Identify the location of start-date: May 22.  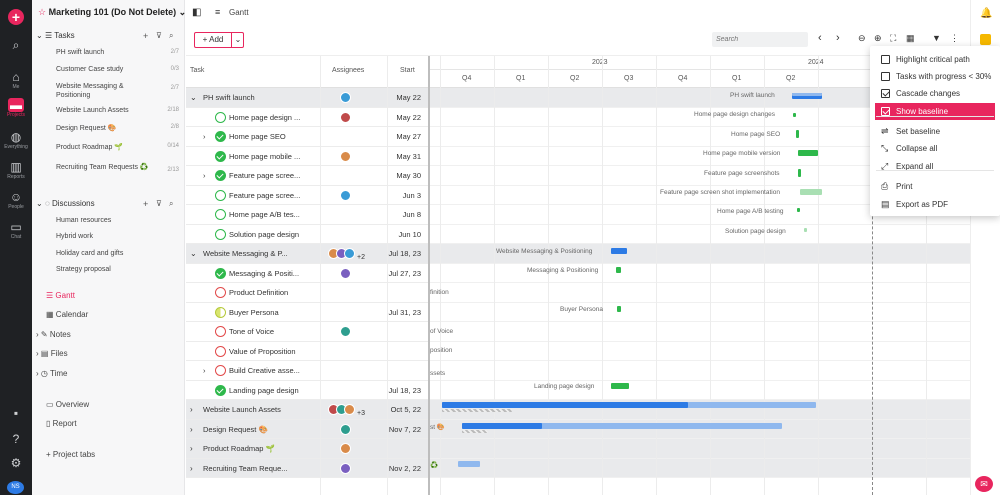
(408, 117).